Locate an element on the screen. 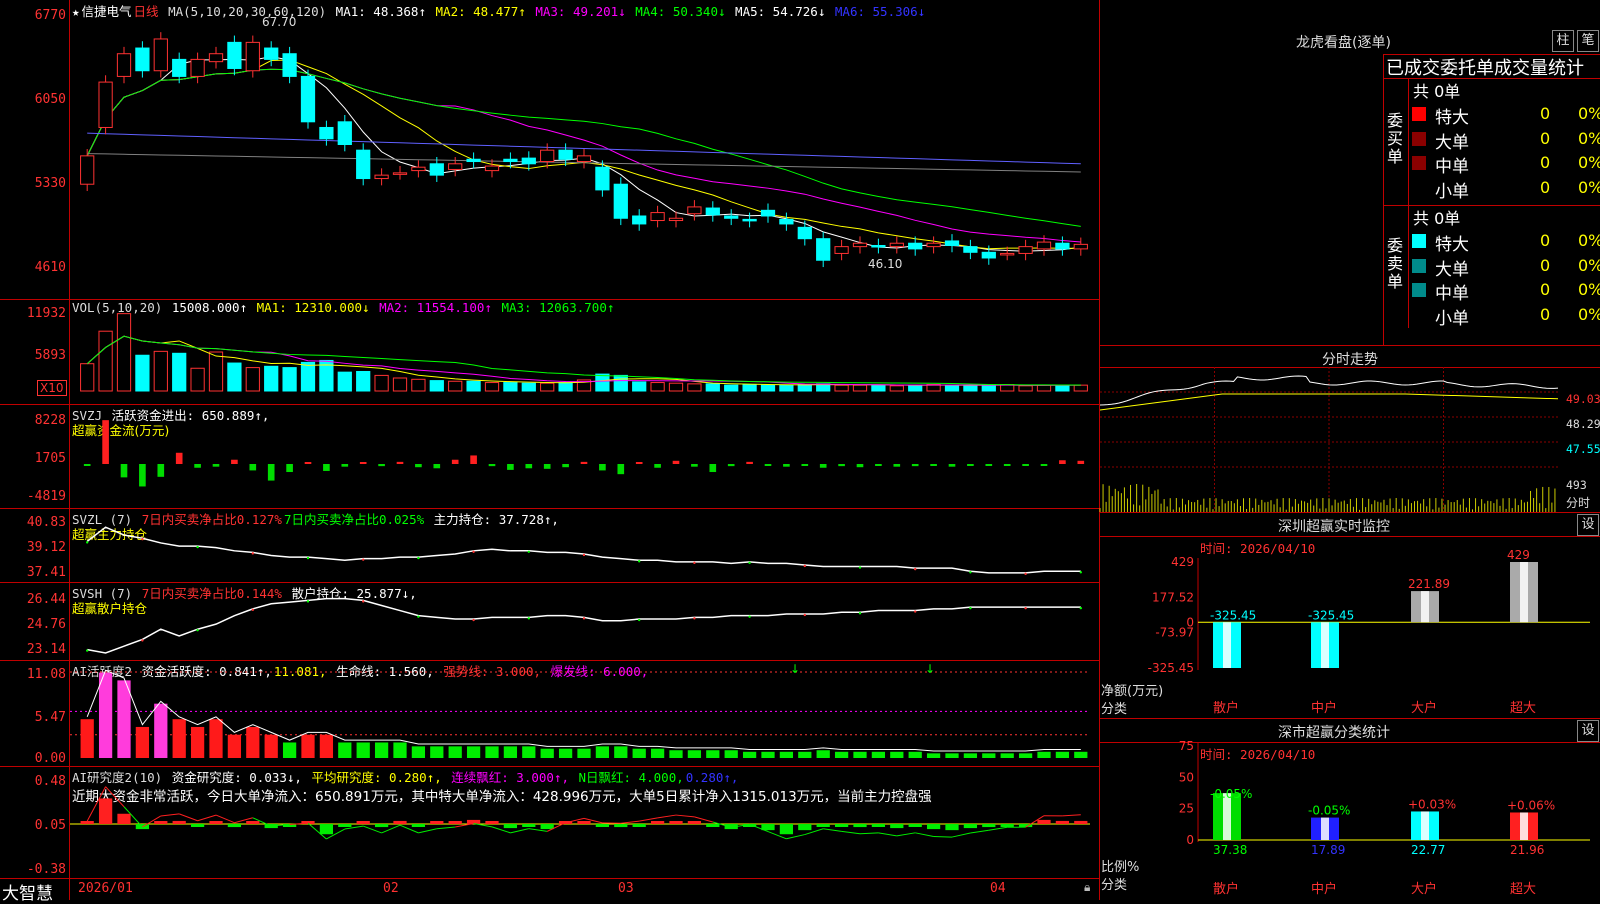 The height and width of the screenshot is (904, 1600). svzl-chart is located at coordinates (550, 545).